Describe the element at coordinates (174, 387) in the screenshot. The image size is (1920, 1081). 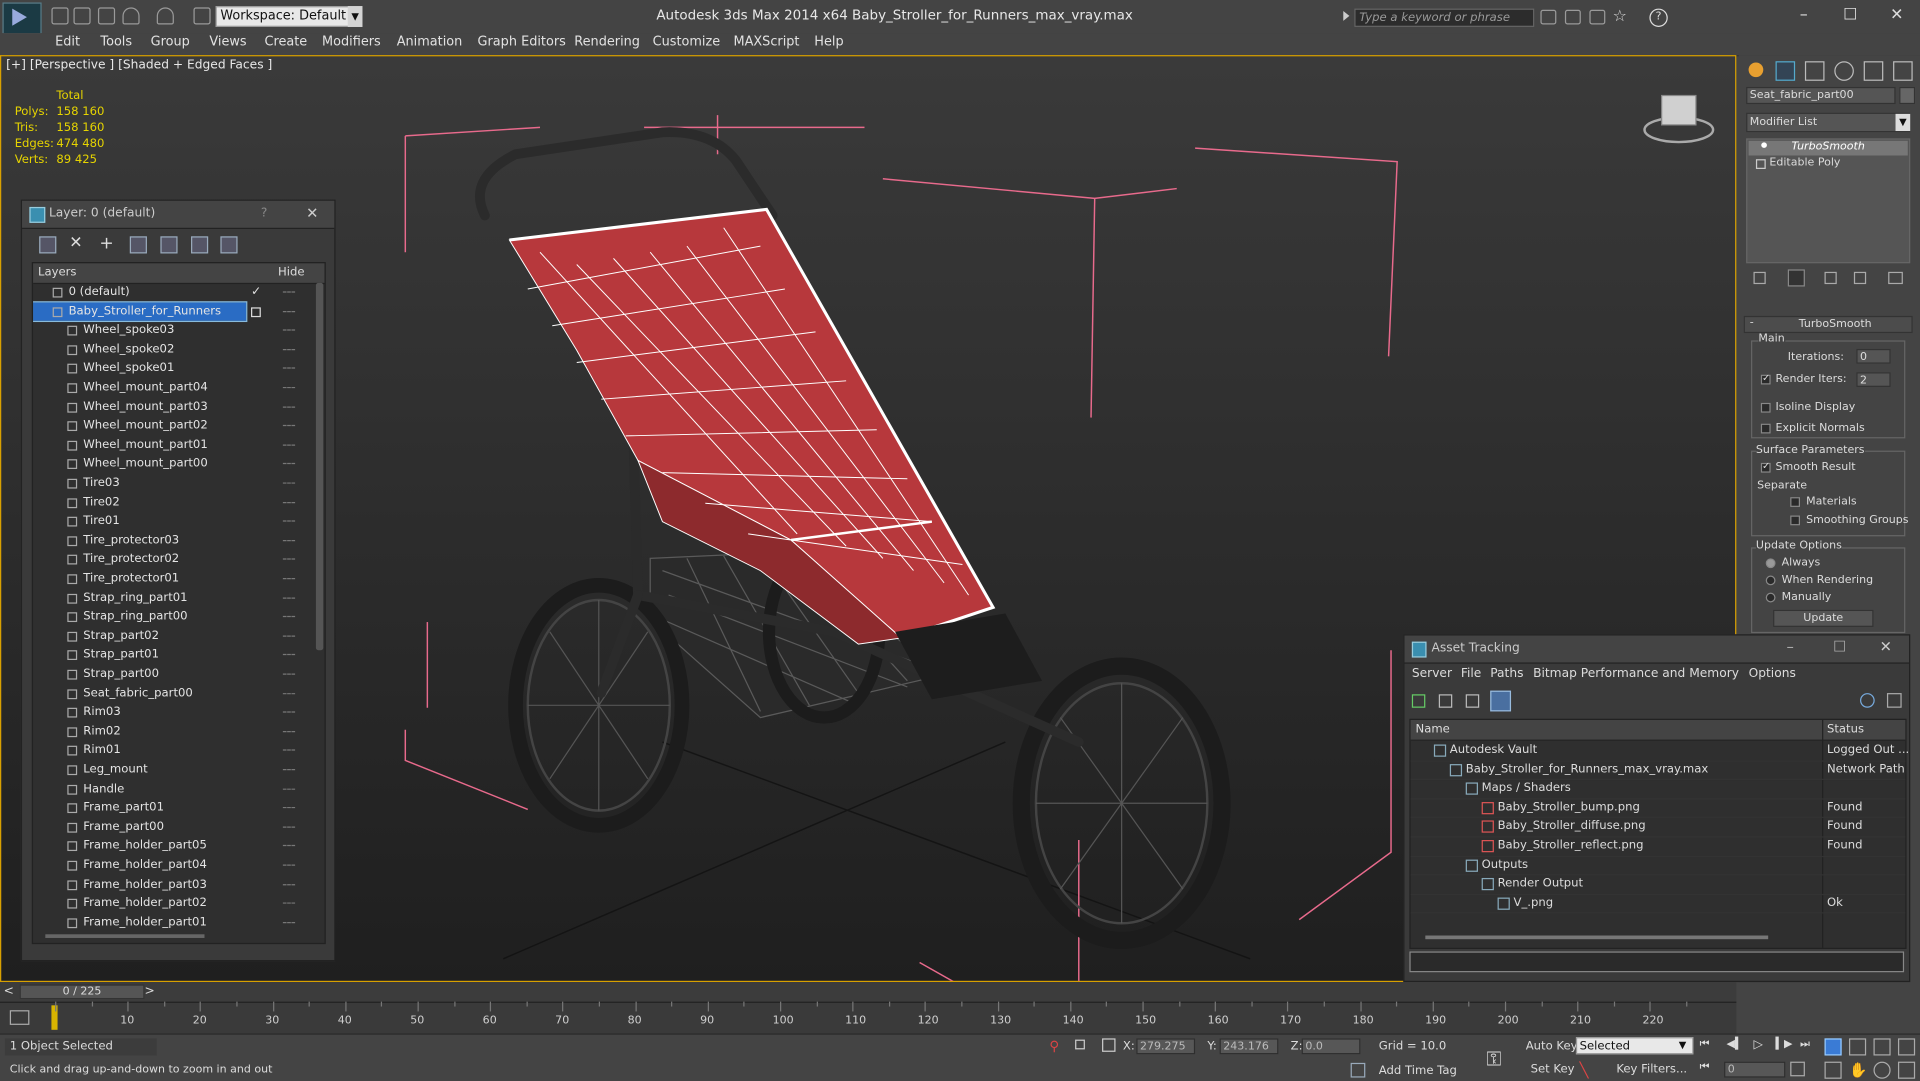
I see `layer-row: Wheel_mount_part04` at that location.